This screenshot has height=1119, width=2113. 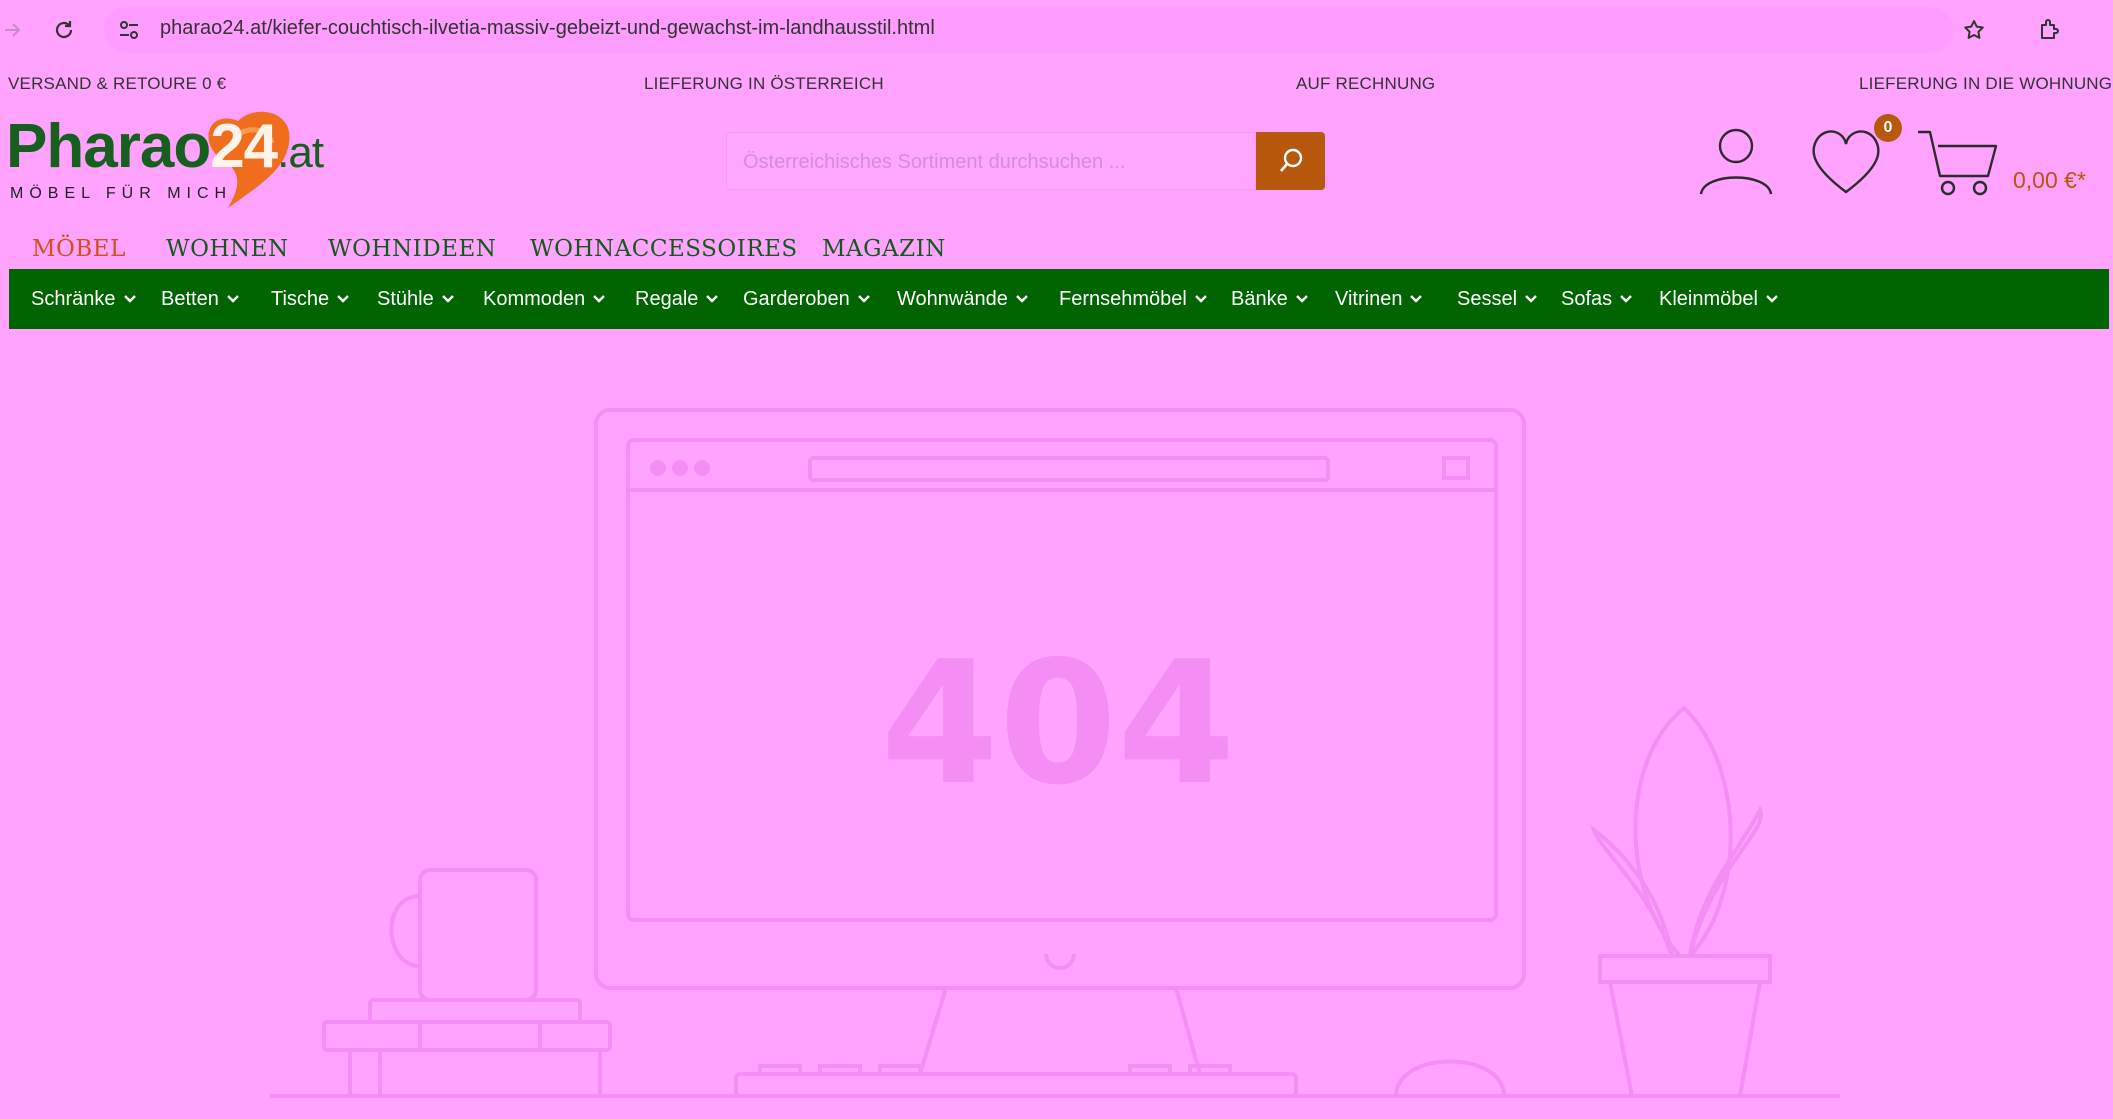 I want to click on category-item: Kleinmöbel, so click(x=1719, y=299).